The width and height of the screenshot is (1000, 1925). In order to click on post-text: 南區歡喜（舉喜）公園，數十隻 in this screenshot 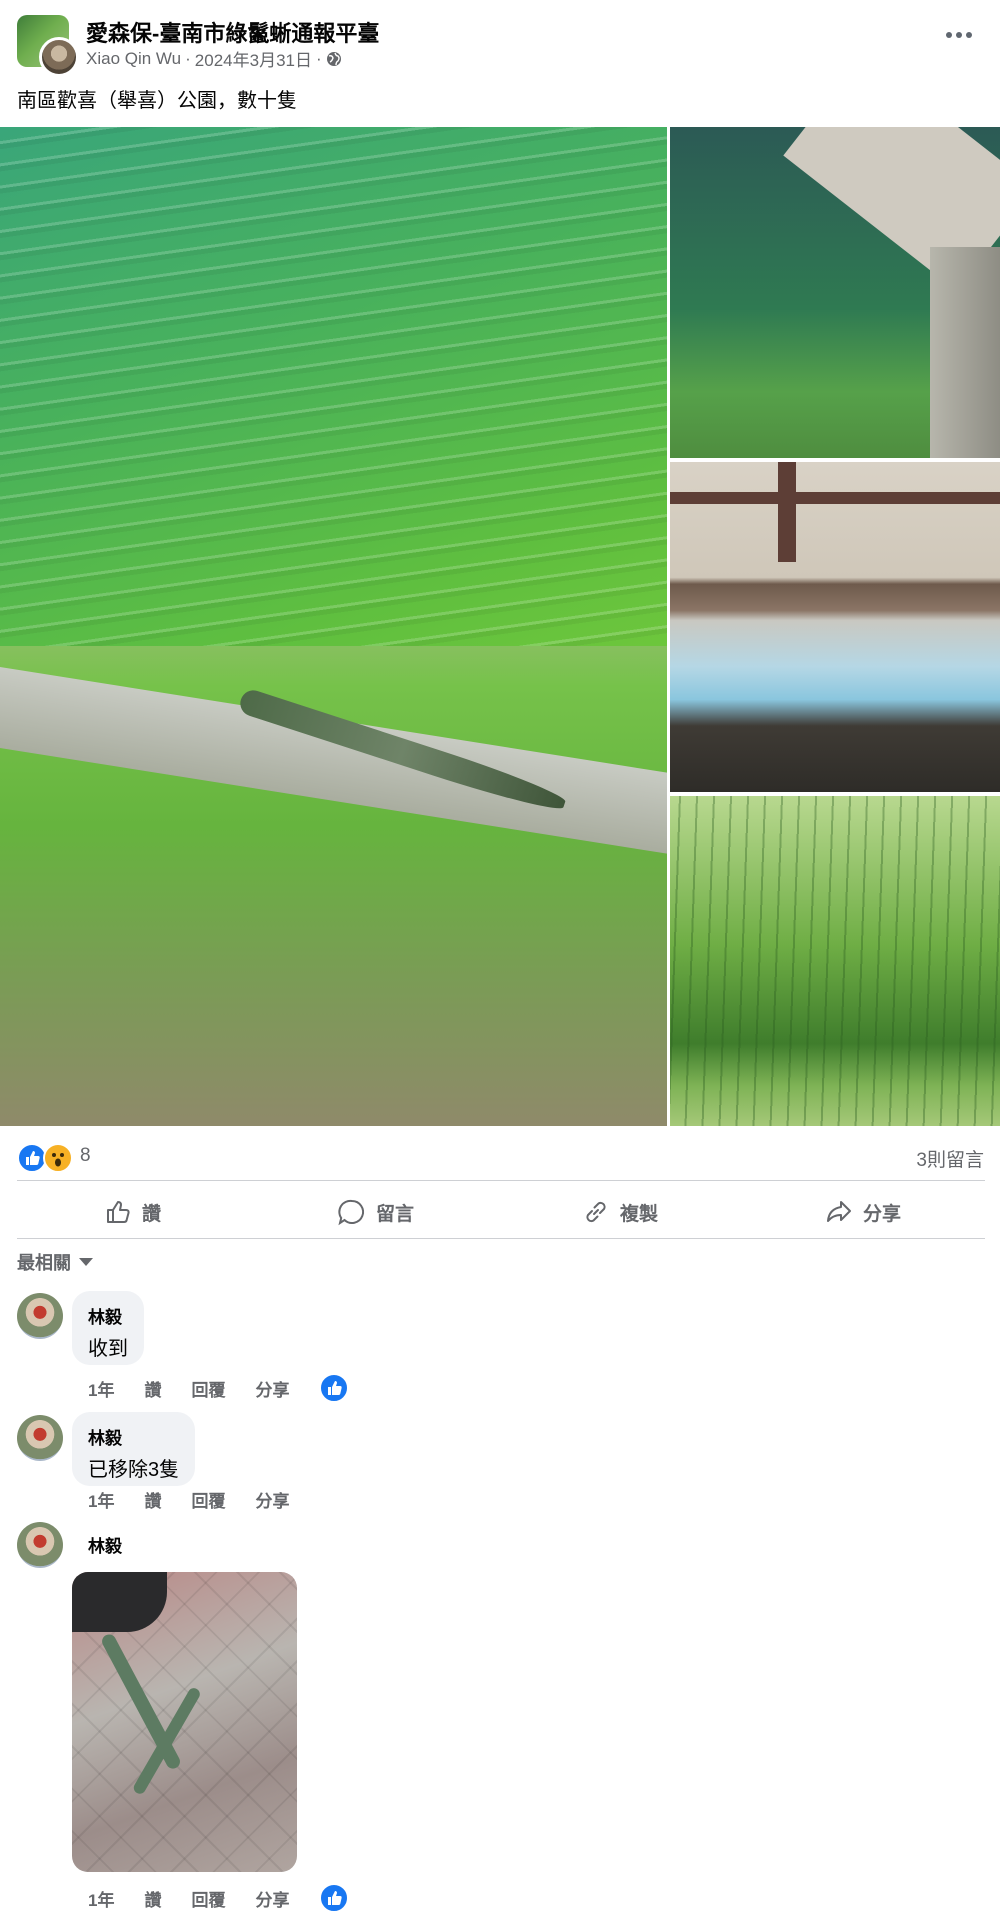, I will do `click(157, 101)`.